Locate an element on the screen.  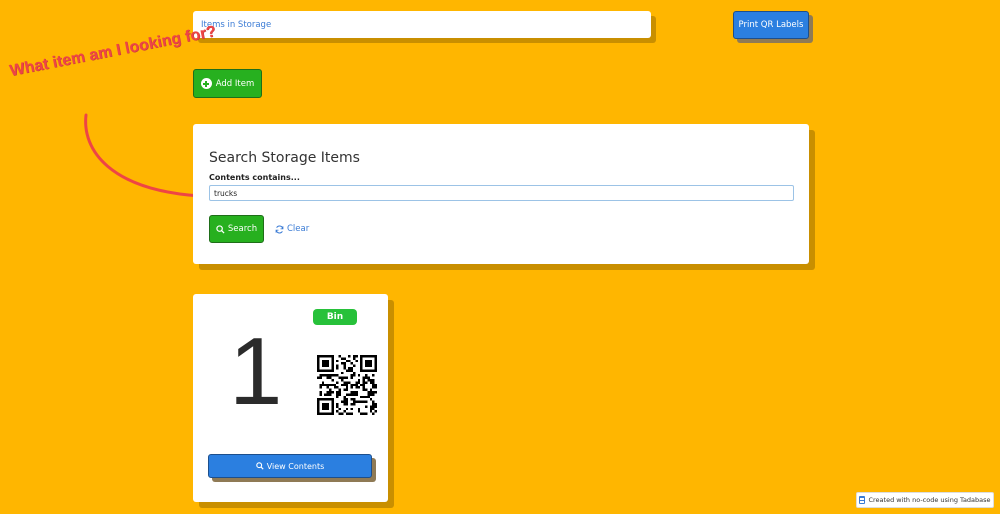
view-contents-label: View Contents is located at coordinates (295, 466).